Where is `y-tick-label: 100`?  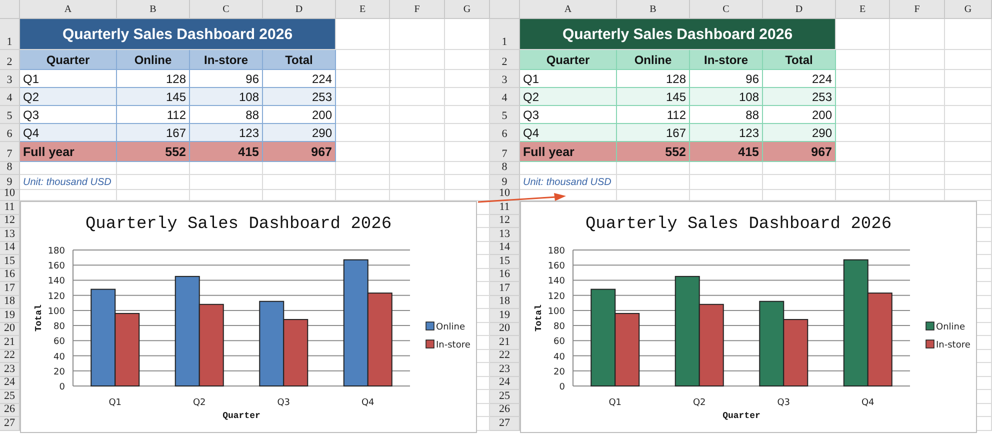 y-tick-label: 100 is located at coordinates (56, 311).